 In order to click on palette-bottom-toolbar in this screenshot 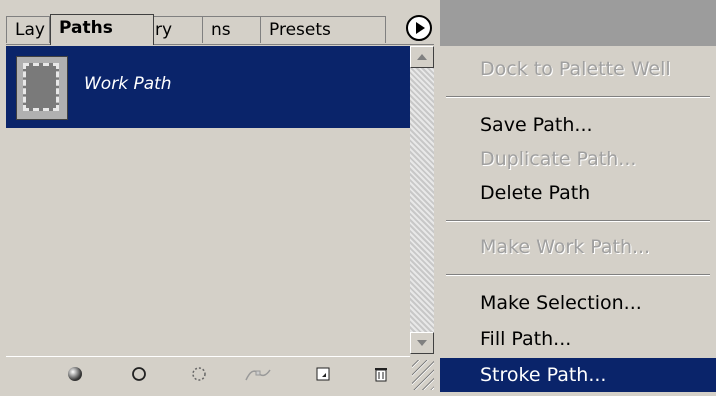, I will do `click(208, 373)`.